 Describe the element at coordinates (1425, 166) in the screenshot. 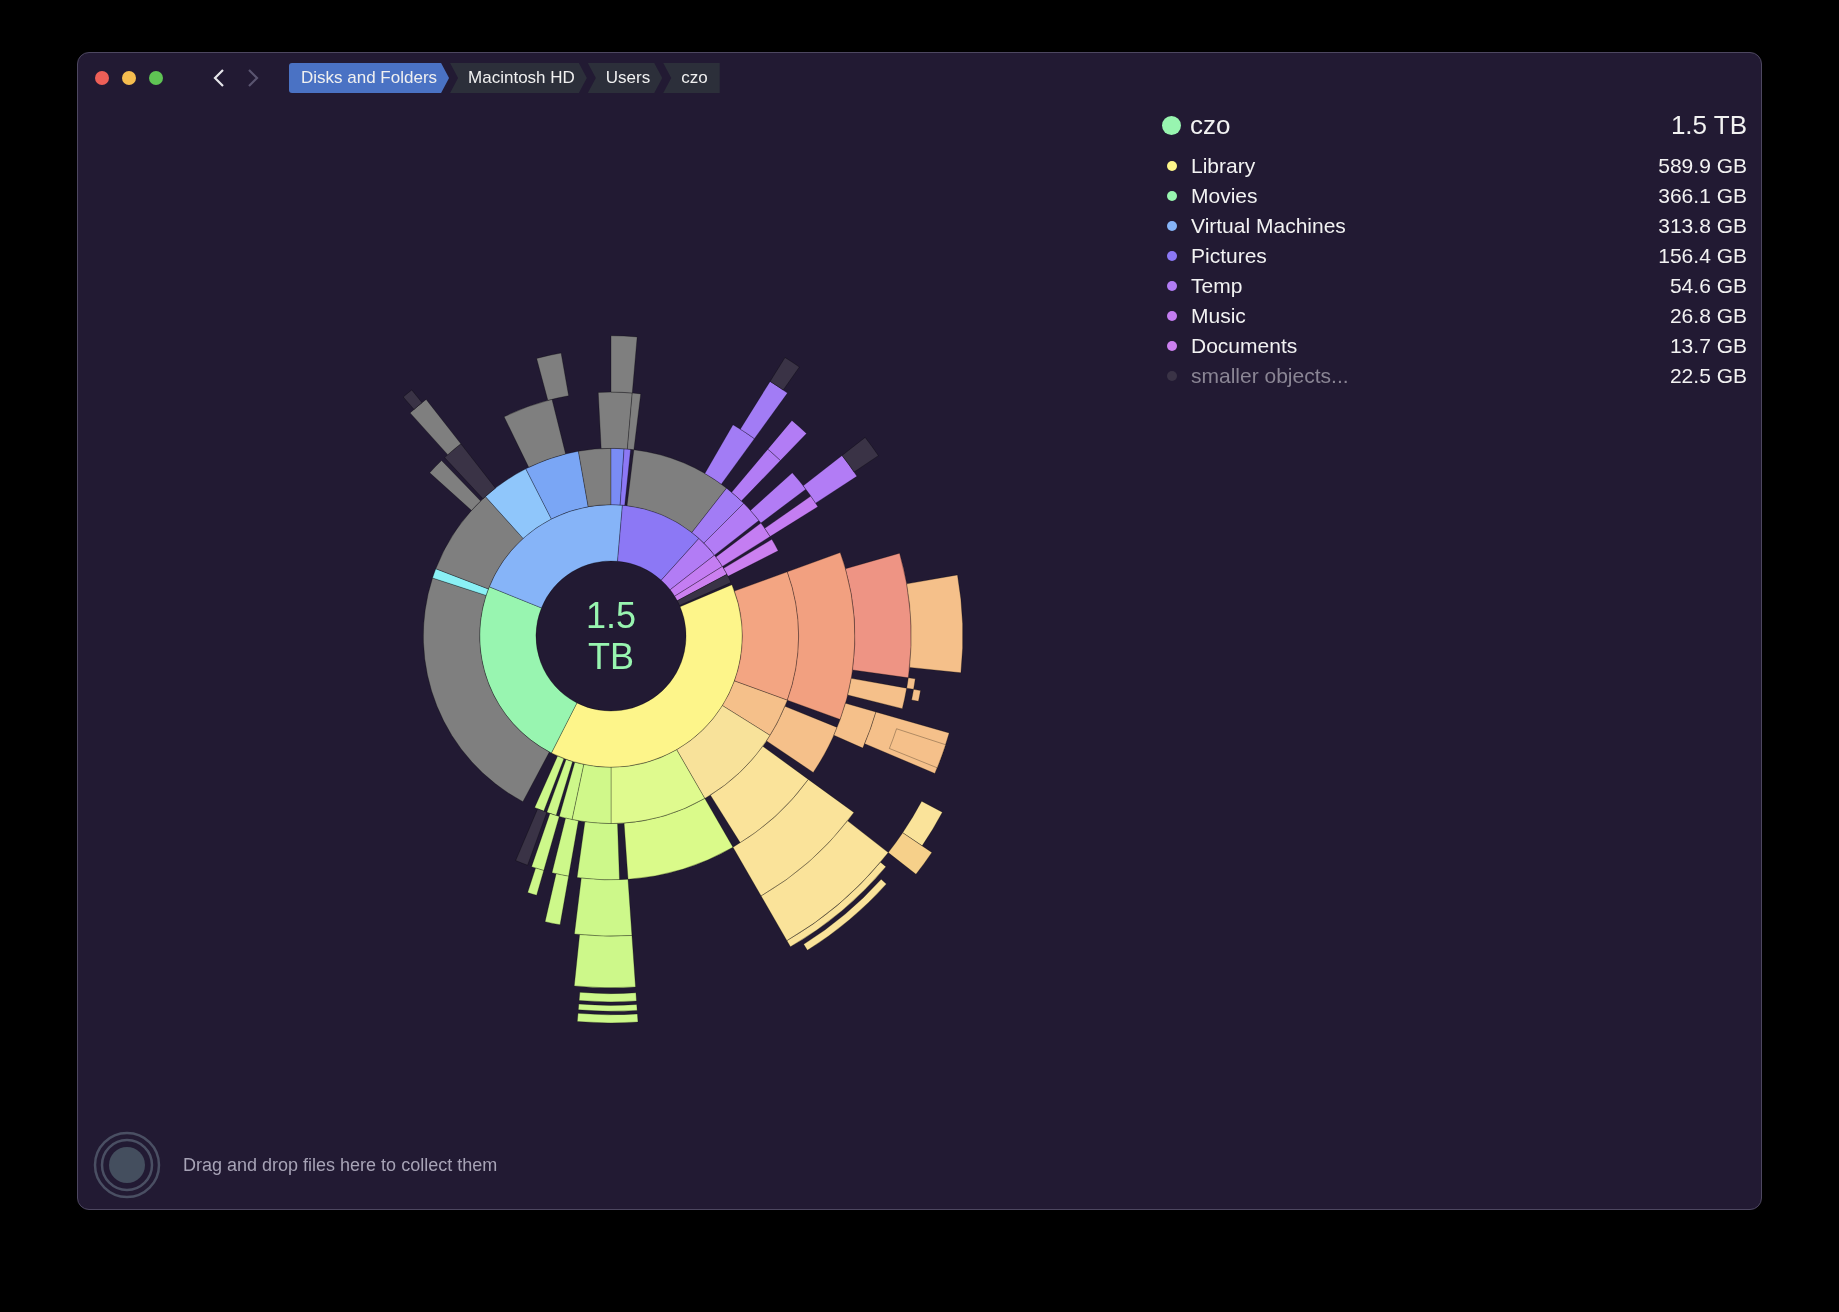

I see `legend-item-name: Library` at that location.